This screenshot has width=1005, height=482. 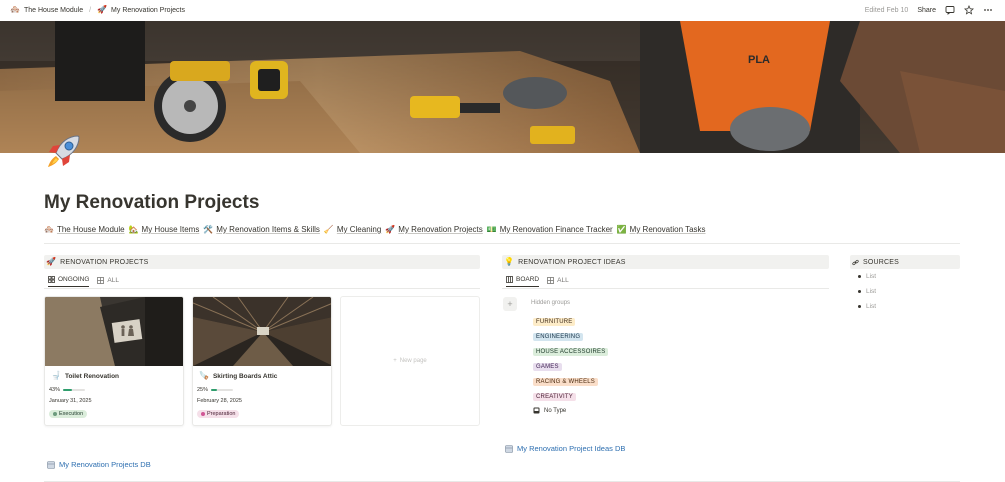 I want to click on renovation-project-ideas-db-link: My Renovation Project Ideas DB, so click(x=565, y=448).